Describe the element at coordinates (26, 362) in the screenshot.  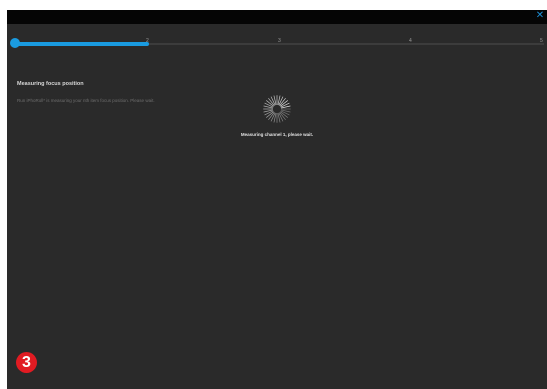
I see `step-number-badge: 3` at that location.